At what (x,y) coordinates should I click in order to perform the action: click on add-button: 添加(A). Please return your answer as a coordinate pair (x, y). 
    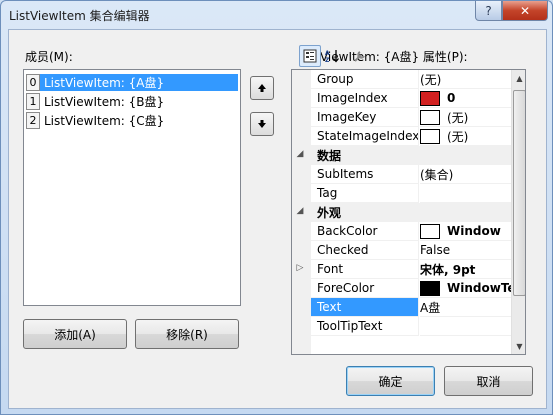
    Looking at the image, I should click on (75, 334).